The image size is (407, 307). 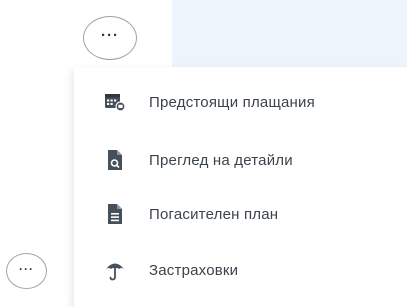 I want to click on umbrella-icon, so click(x=115, y=270).